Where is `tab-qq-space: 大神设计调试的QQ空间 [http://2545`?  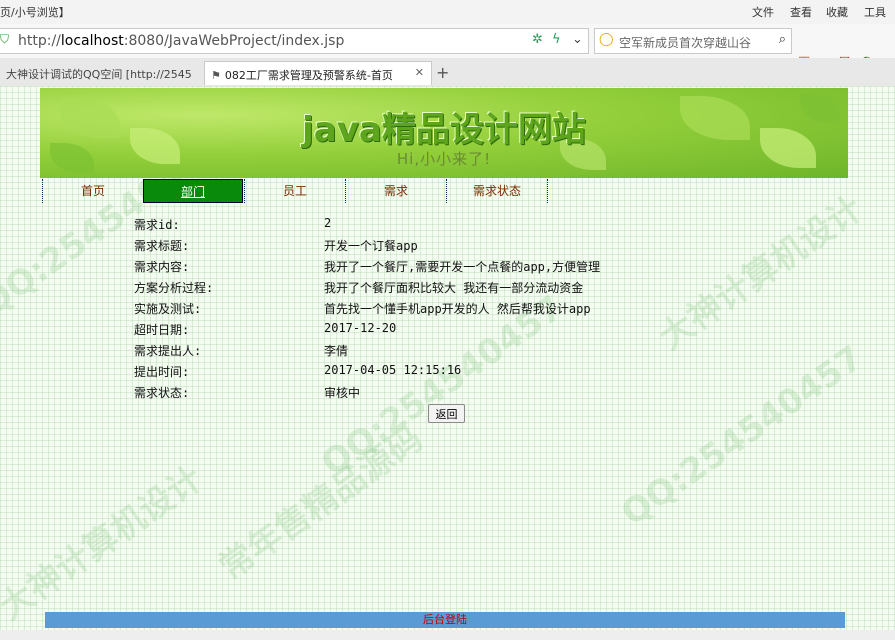
tab-qq-space: 大神设计调试的QQ空间 [http://2545 is located at coordinates (100, 73).